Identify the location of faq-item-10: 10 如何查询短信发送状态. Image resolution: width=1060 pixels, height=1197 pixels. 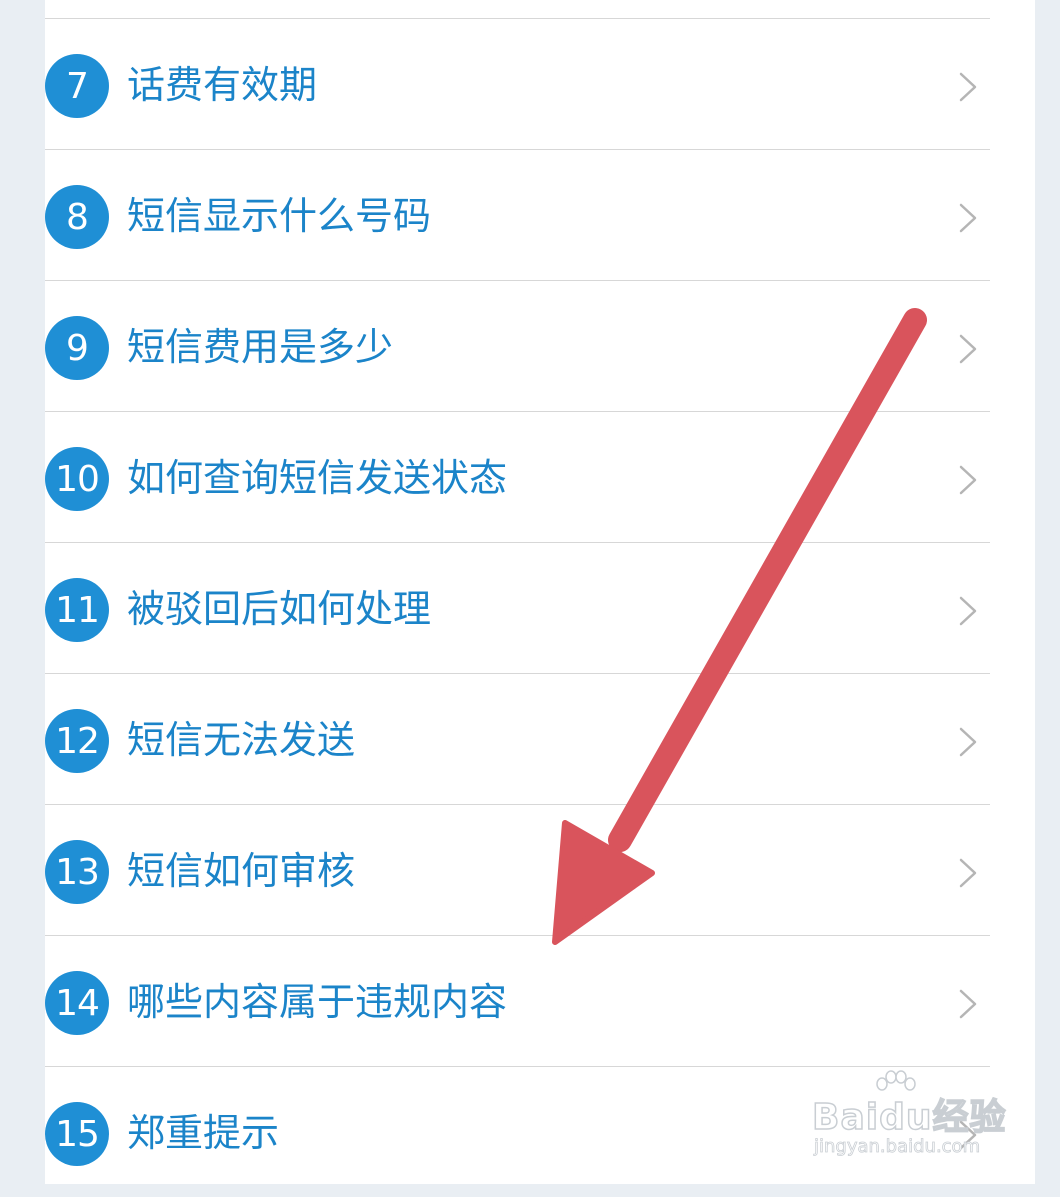
(517, 476).